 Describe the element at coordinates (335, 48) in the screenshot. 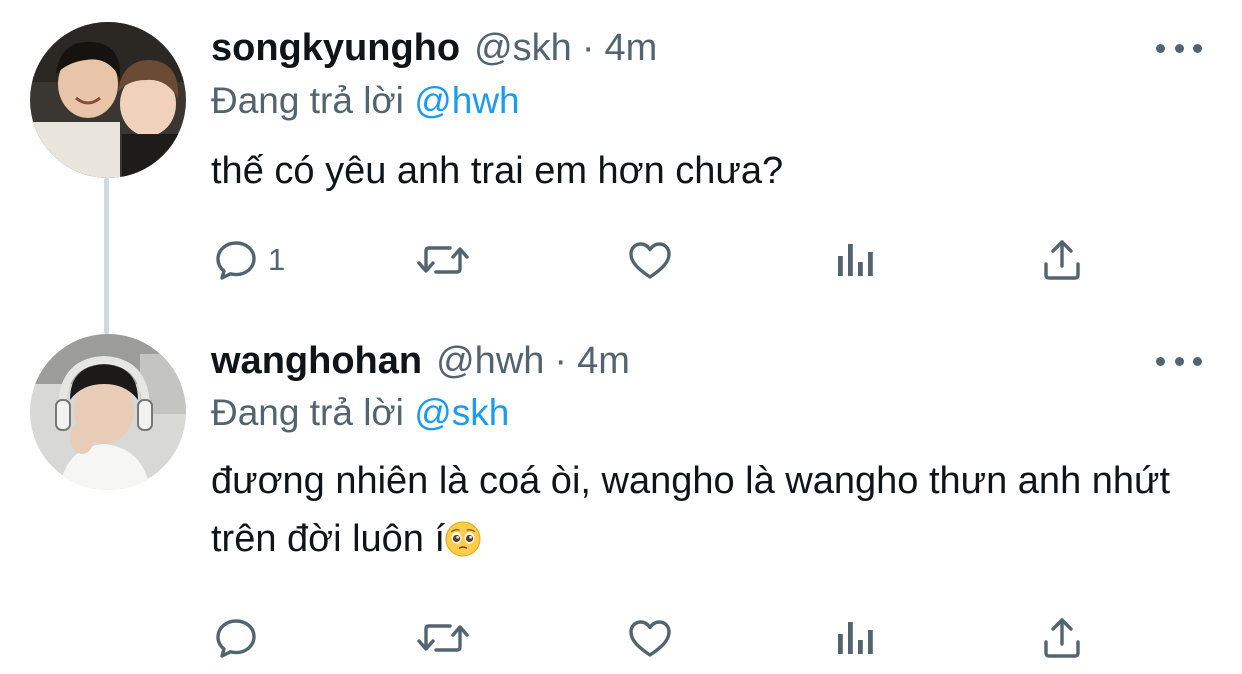

I see `display-name: songkyungho` at that location.